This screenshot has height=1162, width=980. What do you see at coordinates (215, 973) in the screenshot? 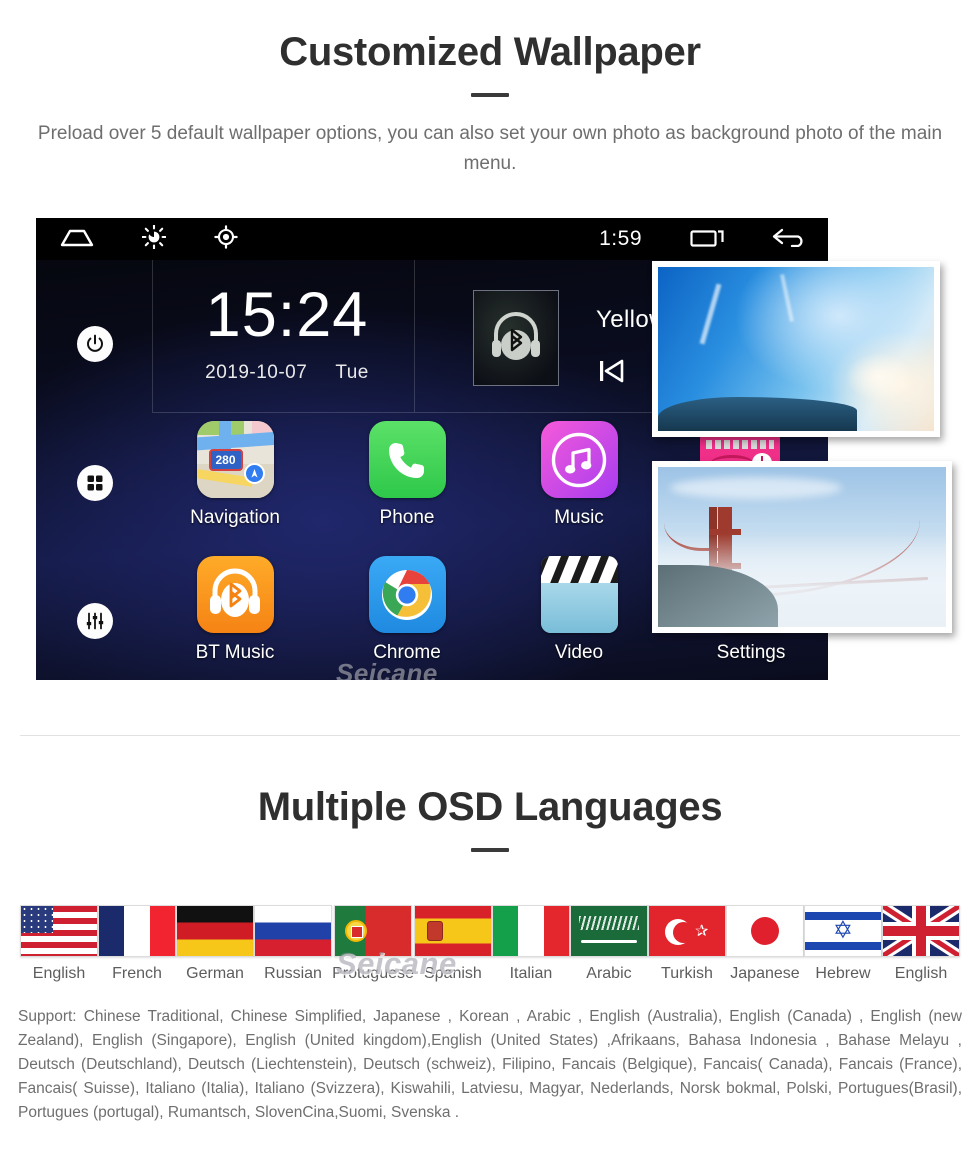
I see `flag-label: German` at bounding box center [215, 973].